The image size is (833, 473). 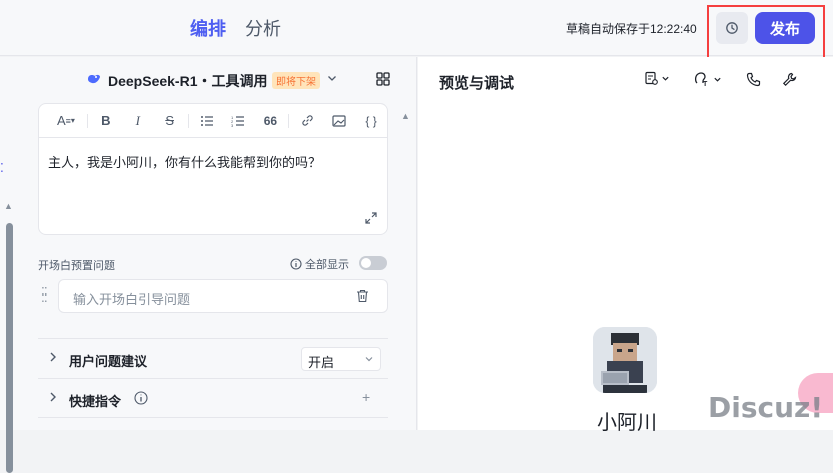 What do you see at coordinates (66, 121) in the screenshot?
I see `text-style-icon: A ≡ ▾` at bounding box center [66, 121].